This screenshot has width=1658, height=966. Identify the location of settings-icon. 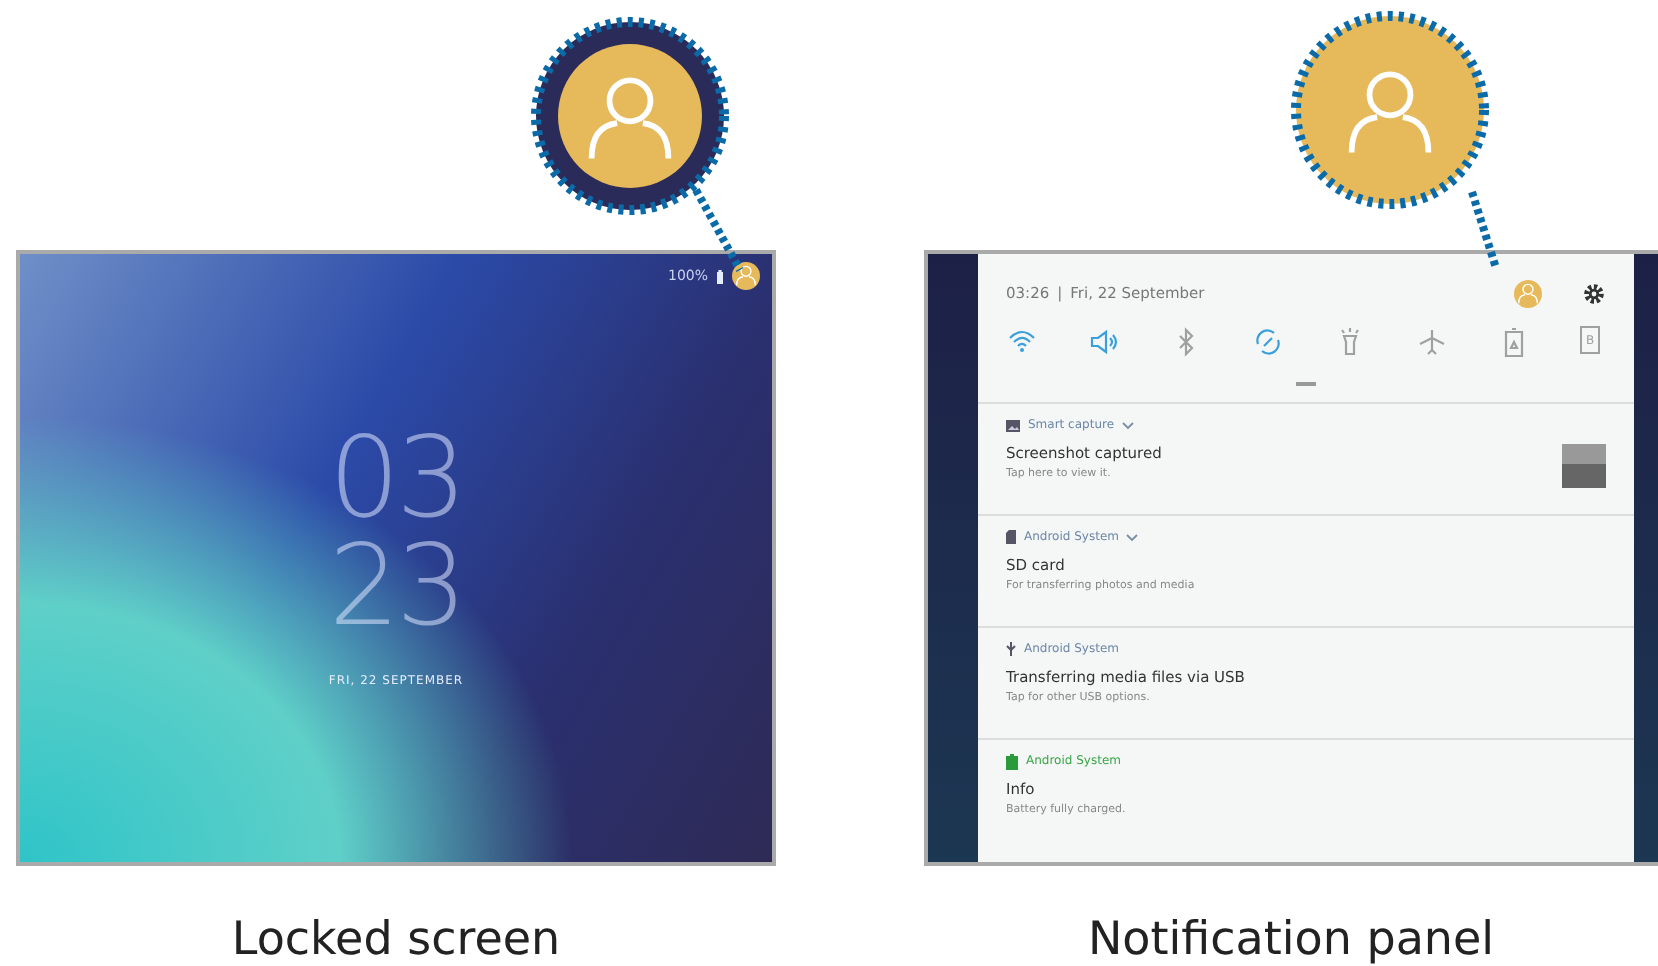
(1594, 294).